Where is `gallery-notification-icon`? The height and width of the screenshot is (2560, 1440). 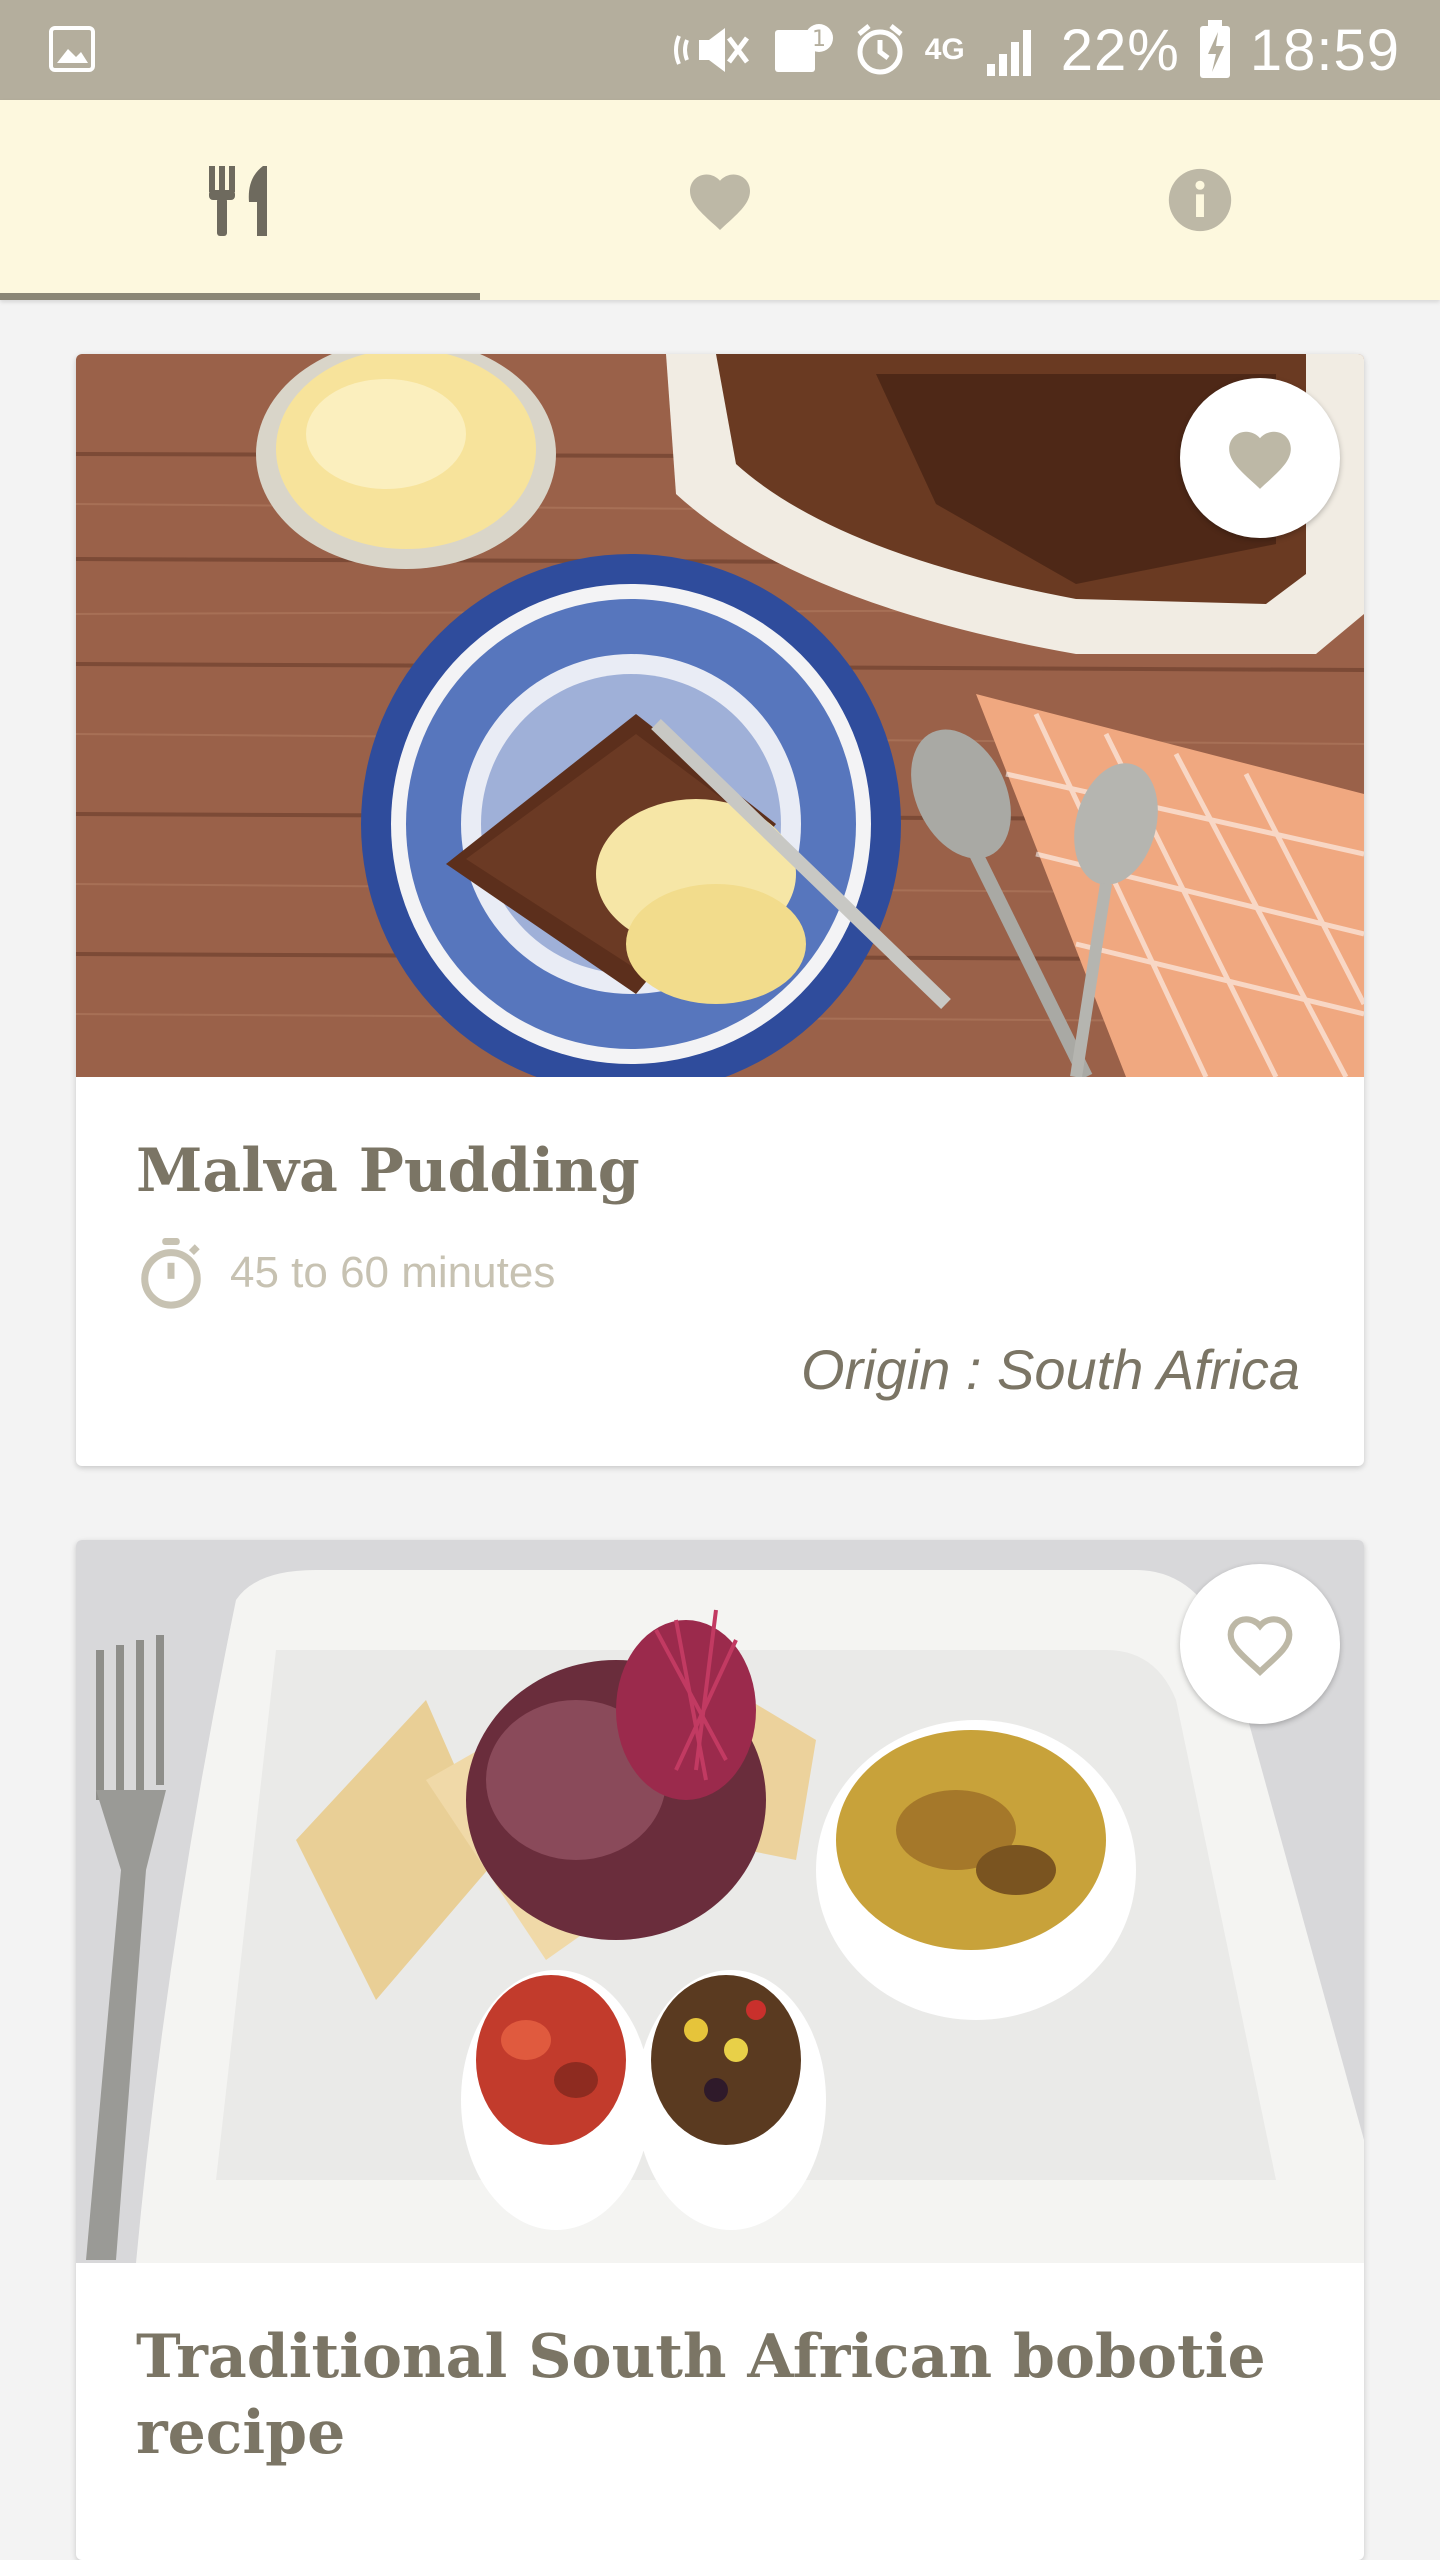 gallery-notification-icon is located at coordinates (72, 49).